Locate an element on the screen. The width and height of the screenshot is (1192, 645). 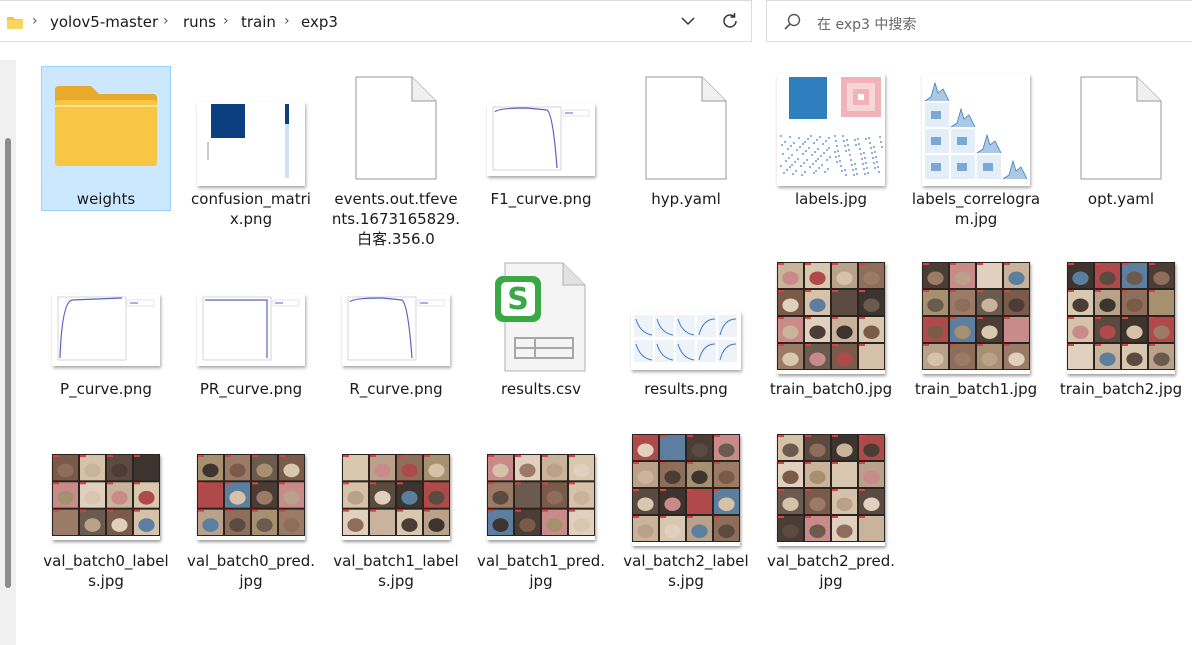
file-item: val_batch2_labels.jpg is located at coordinates (686, 509).